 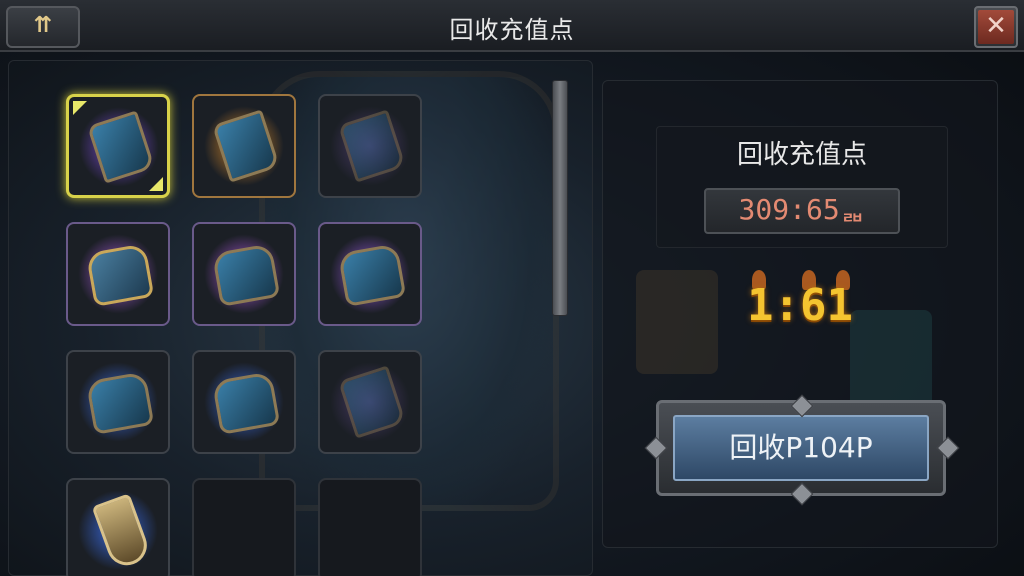 I want to click on close-button: ✕, so click(x=996, y=27).